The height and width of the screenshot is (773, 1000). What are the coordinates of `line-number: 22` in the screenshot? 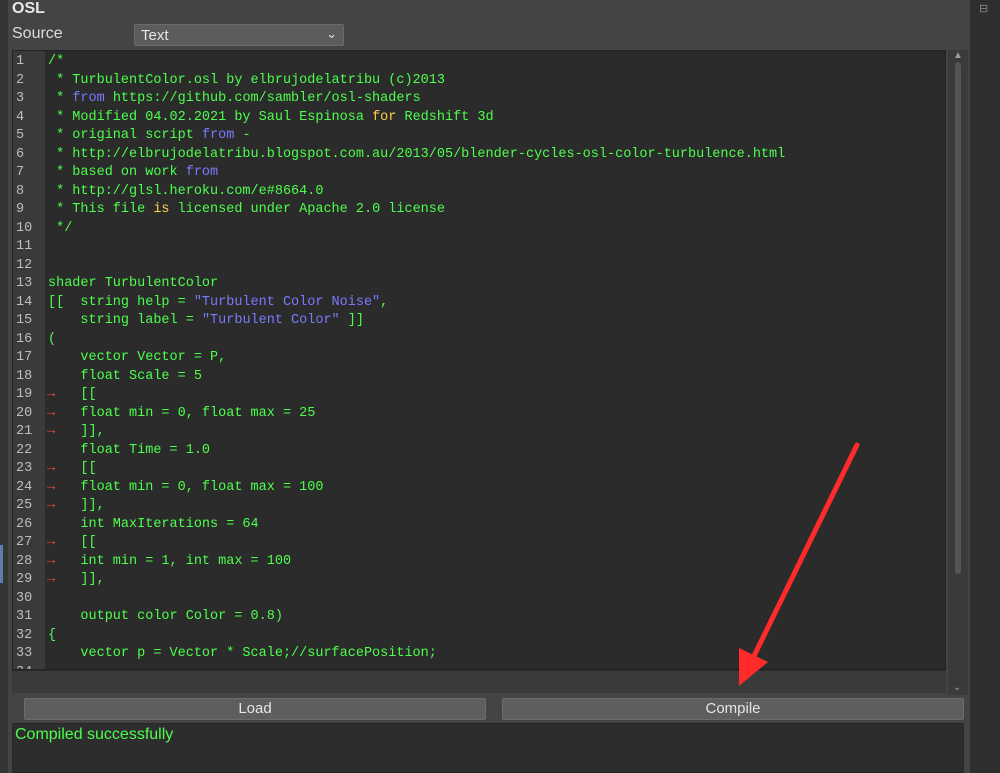 It's located at (24, 450).